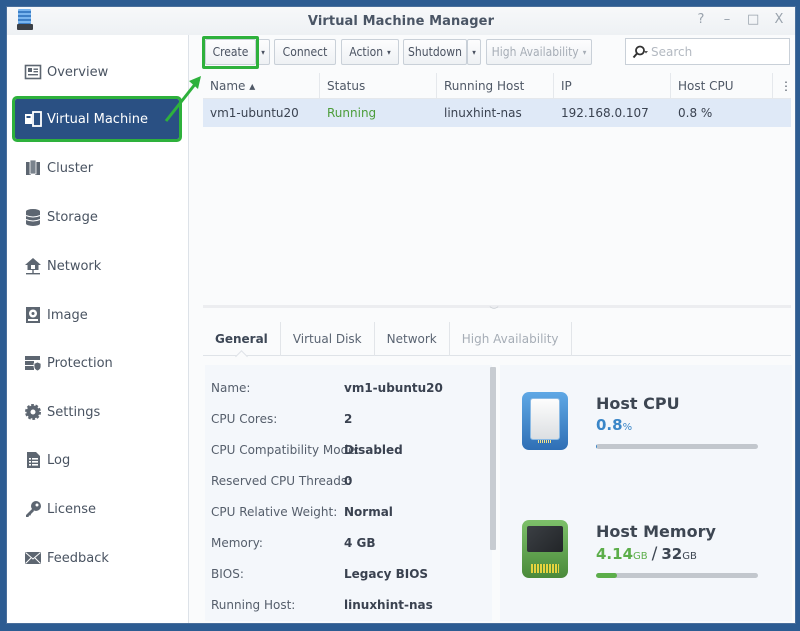  I want to click on sidebar-item-label: Image, so click(67, 315).